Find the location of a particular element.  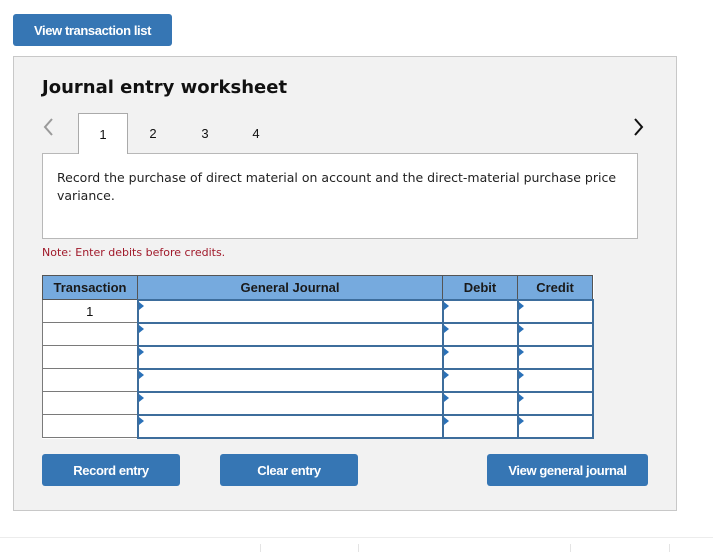

header-credit: Credit is located at coordinates (555, 287).